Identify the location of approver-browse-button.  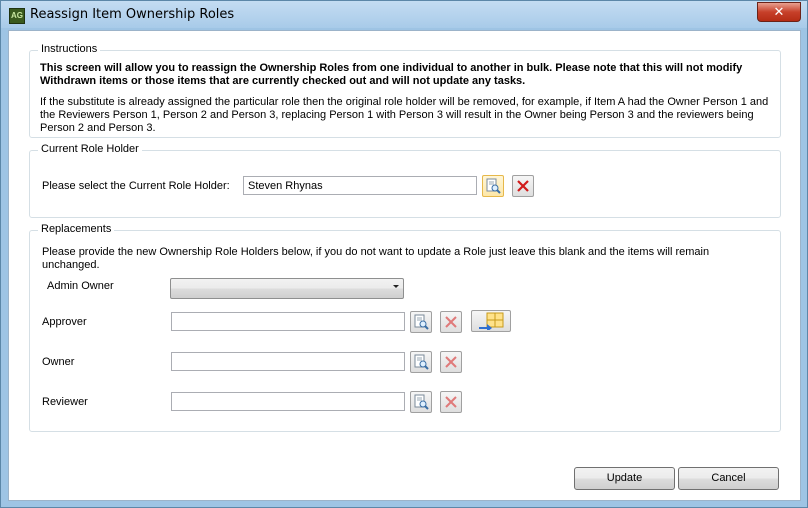
(421, 322).